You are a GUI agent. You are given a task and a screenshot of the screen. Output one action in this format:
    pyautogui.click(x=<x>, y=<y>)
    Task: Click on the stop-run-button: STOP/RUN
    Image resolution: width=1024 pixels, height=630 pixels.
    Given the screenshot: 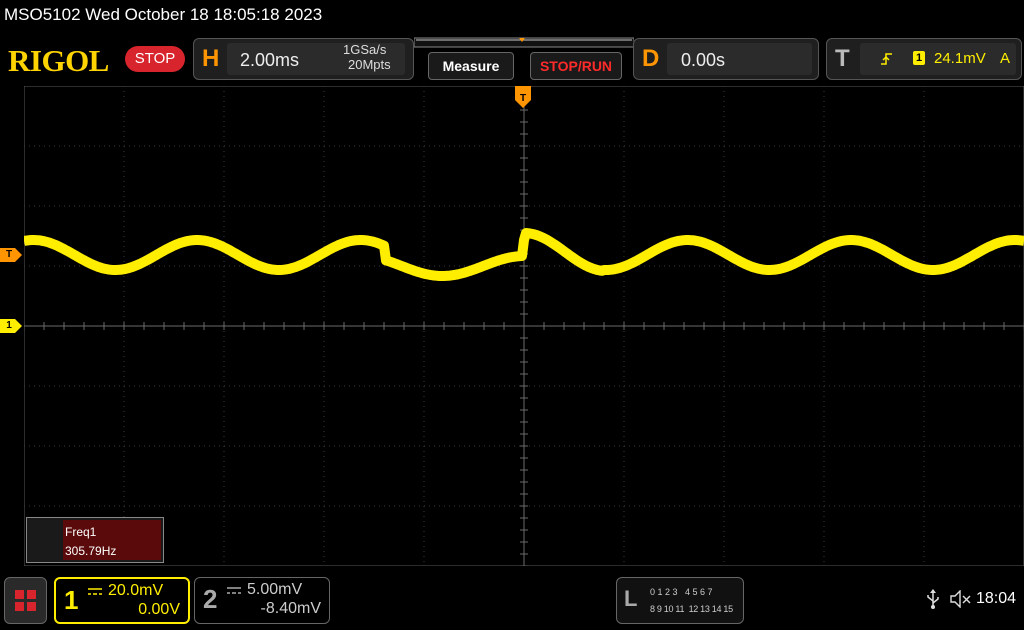 What is the action you would take?
    pyautogui.click(x=576, y=66)
    